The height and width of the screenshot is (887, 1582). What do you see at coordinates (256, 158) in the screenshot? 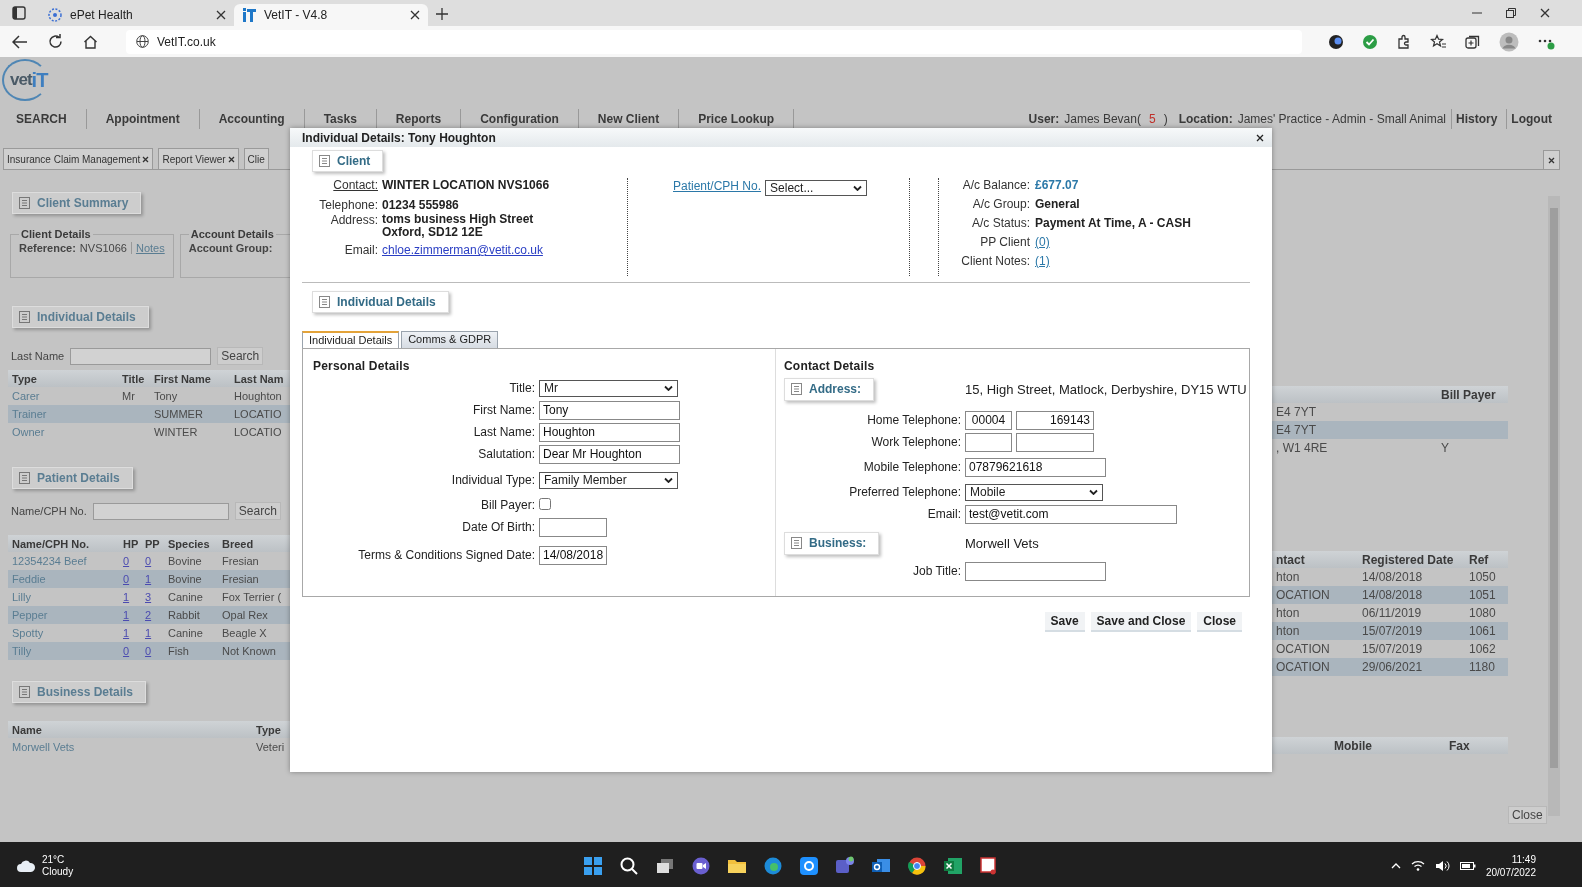
I see `page-tab: Clie` at bounding box center [256, 158].